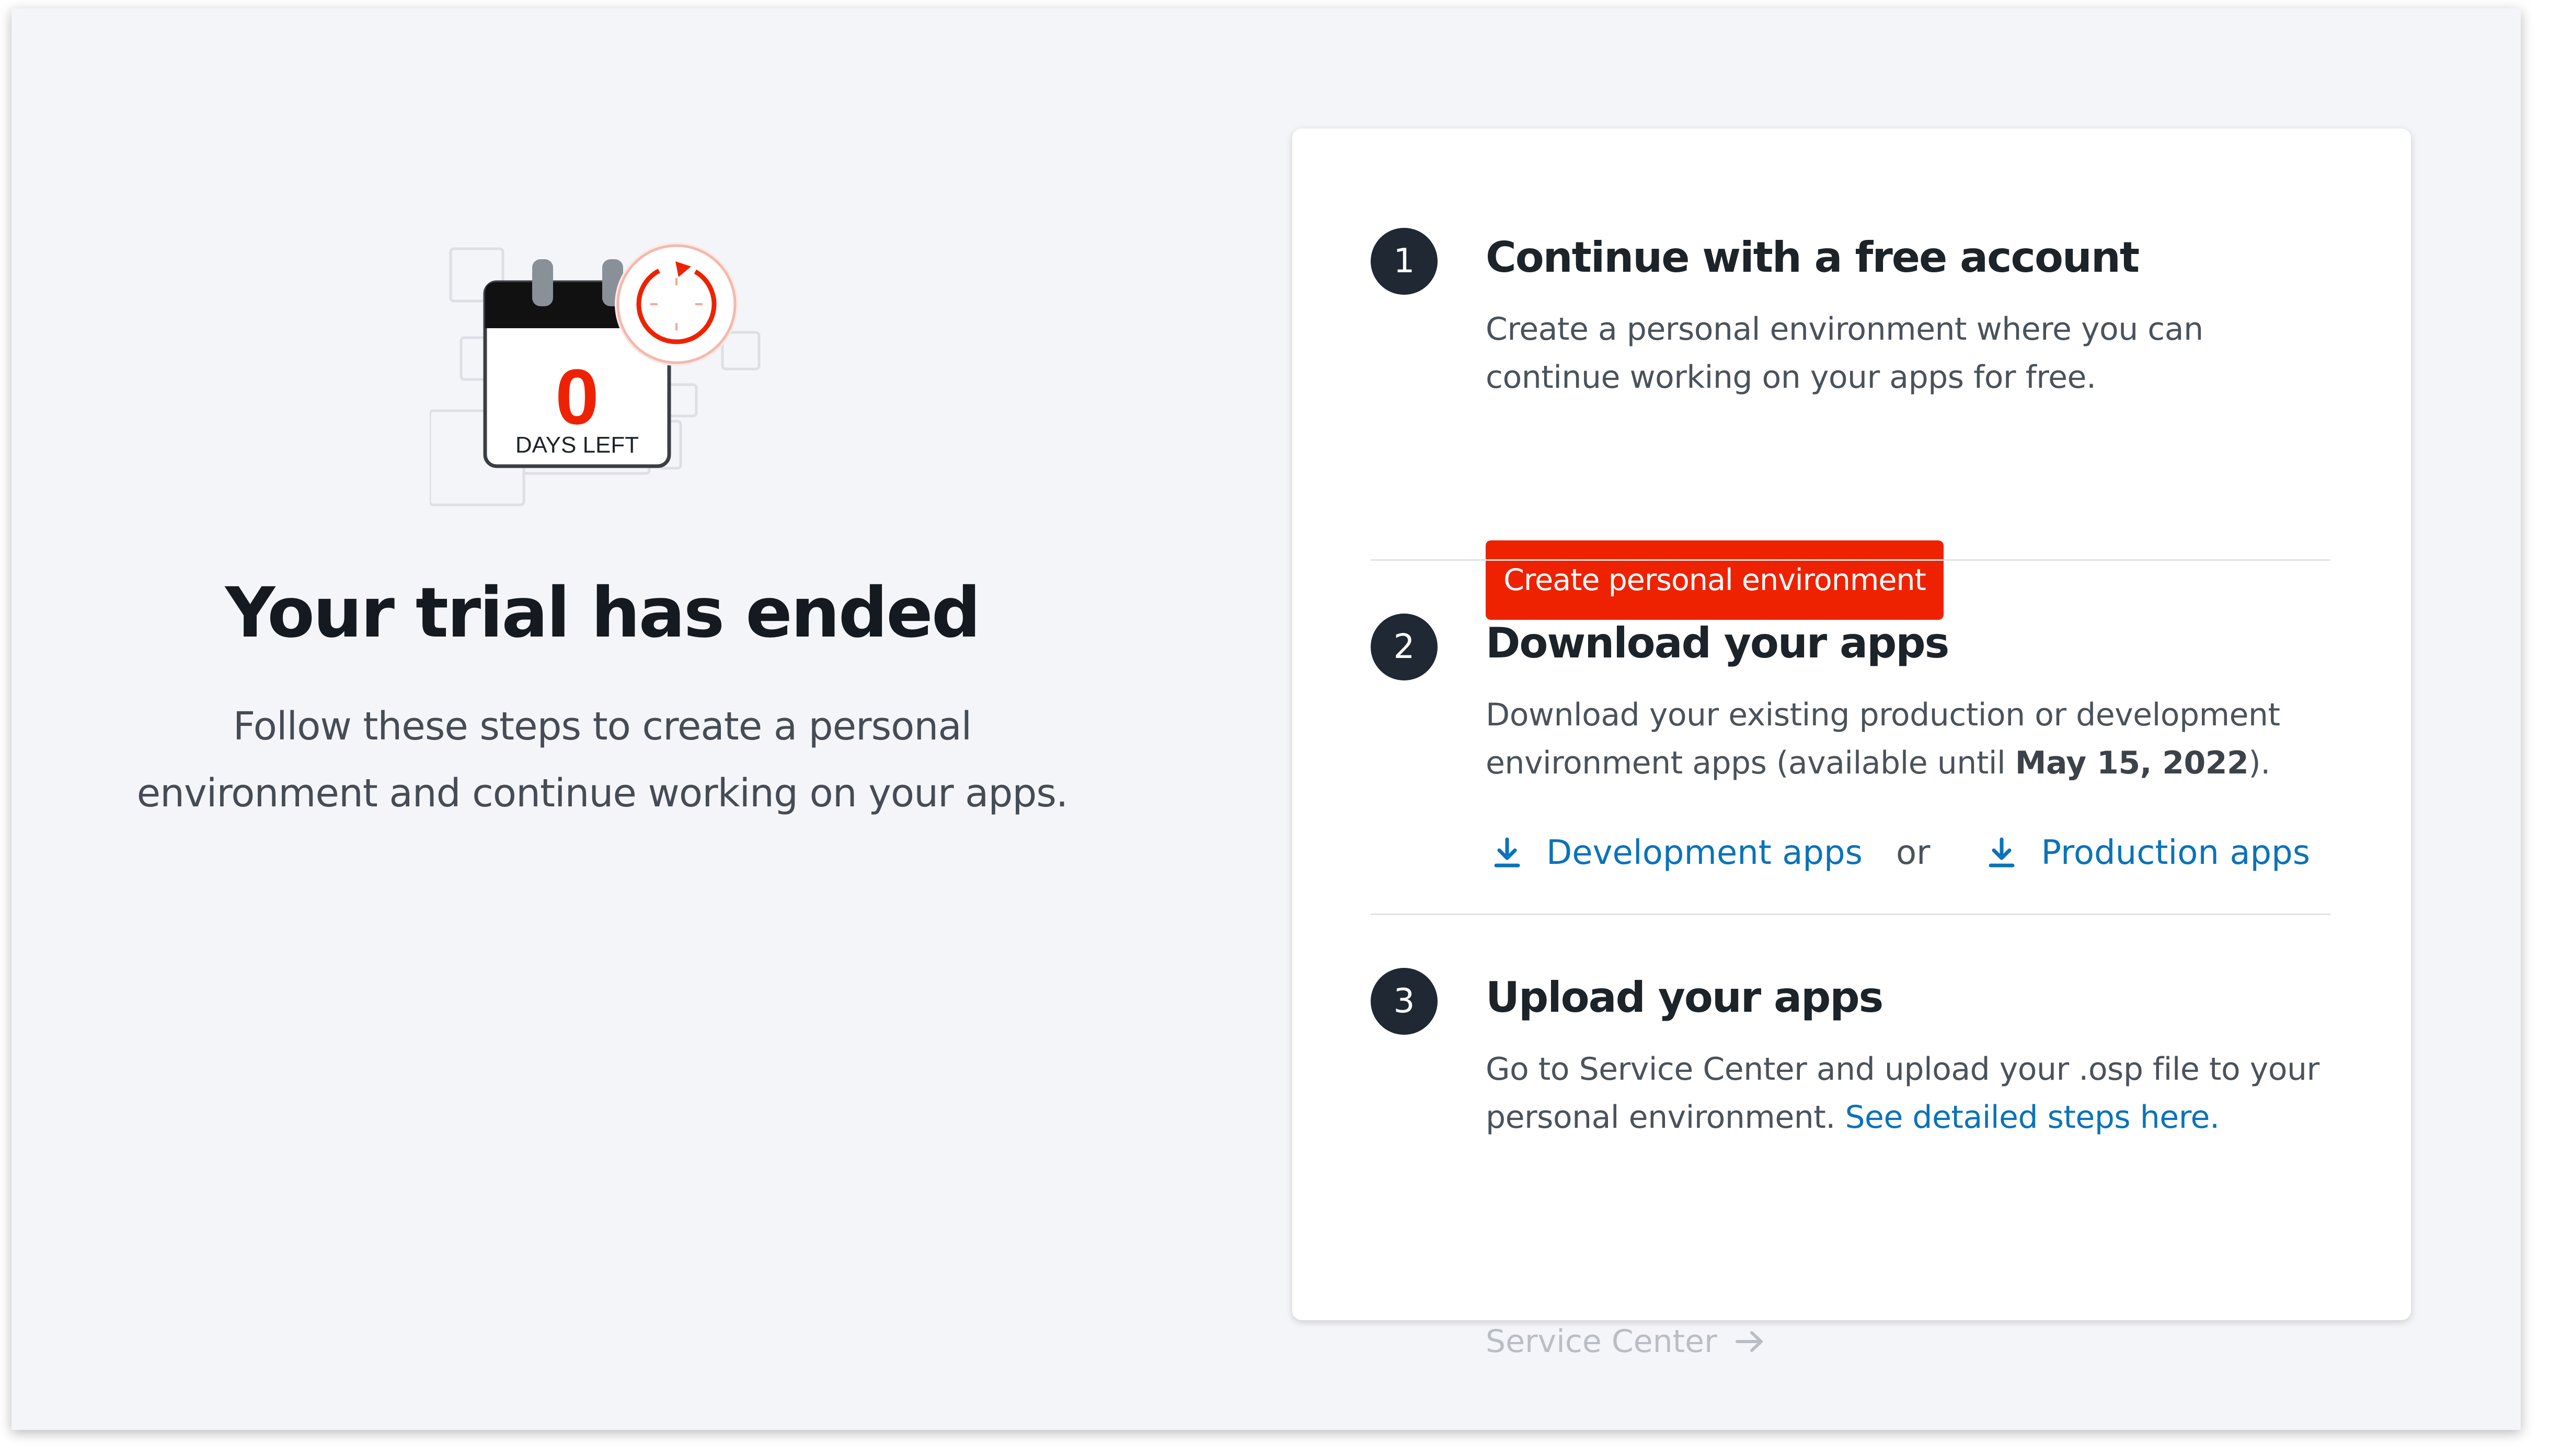 This screenshot has width=2550, height=1456. I want to click on days-left-label: DAYS LEFT, so click(577, 445).